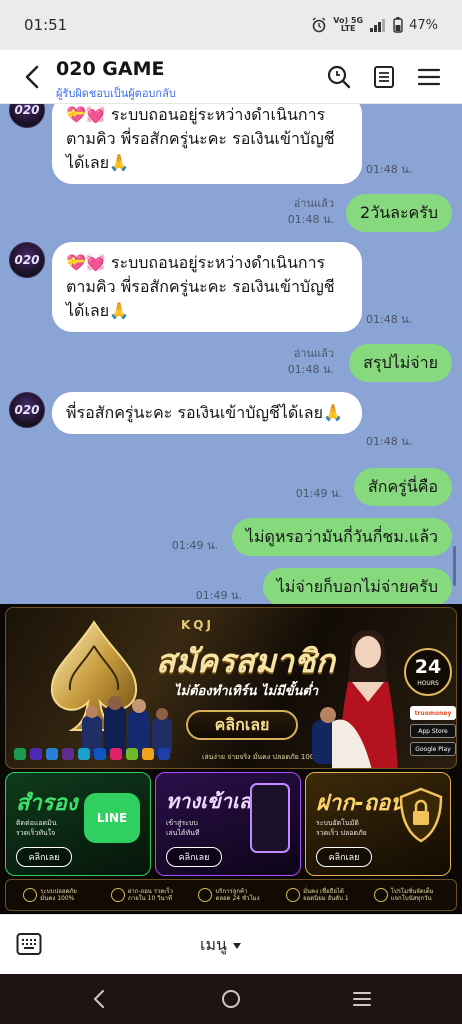  I want to click on shield-lock-icon, so click(421, 815).